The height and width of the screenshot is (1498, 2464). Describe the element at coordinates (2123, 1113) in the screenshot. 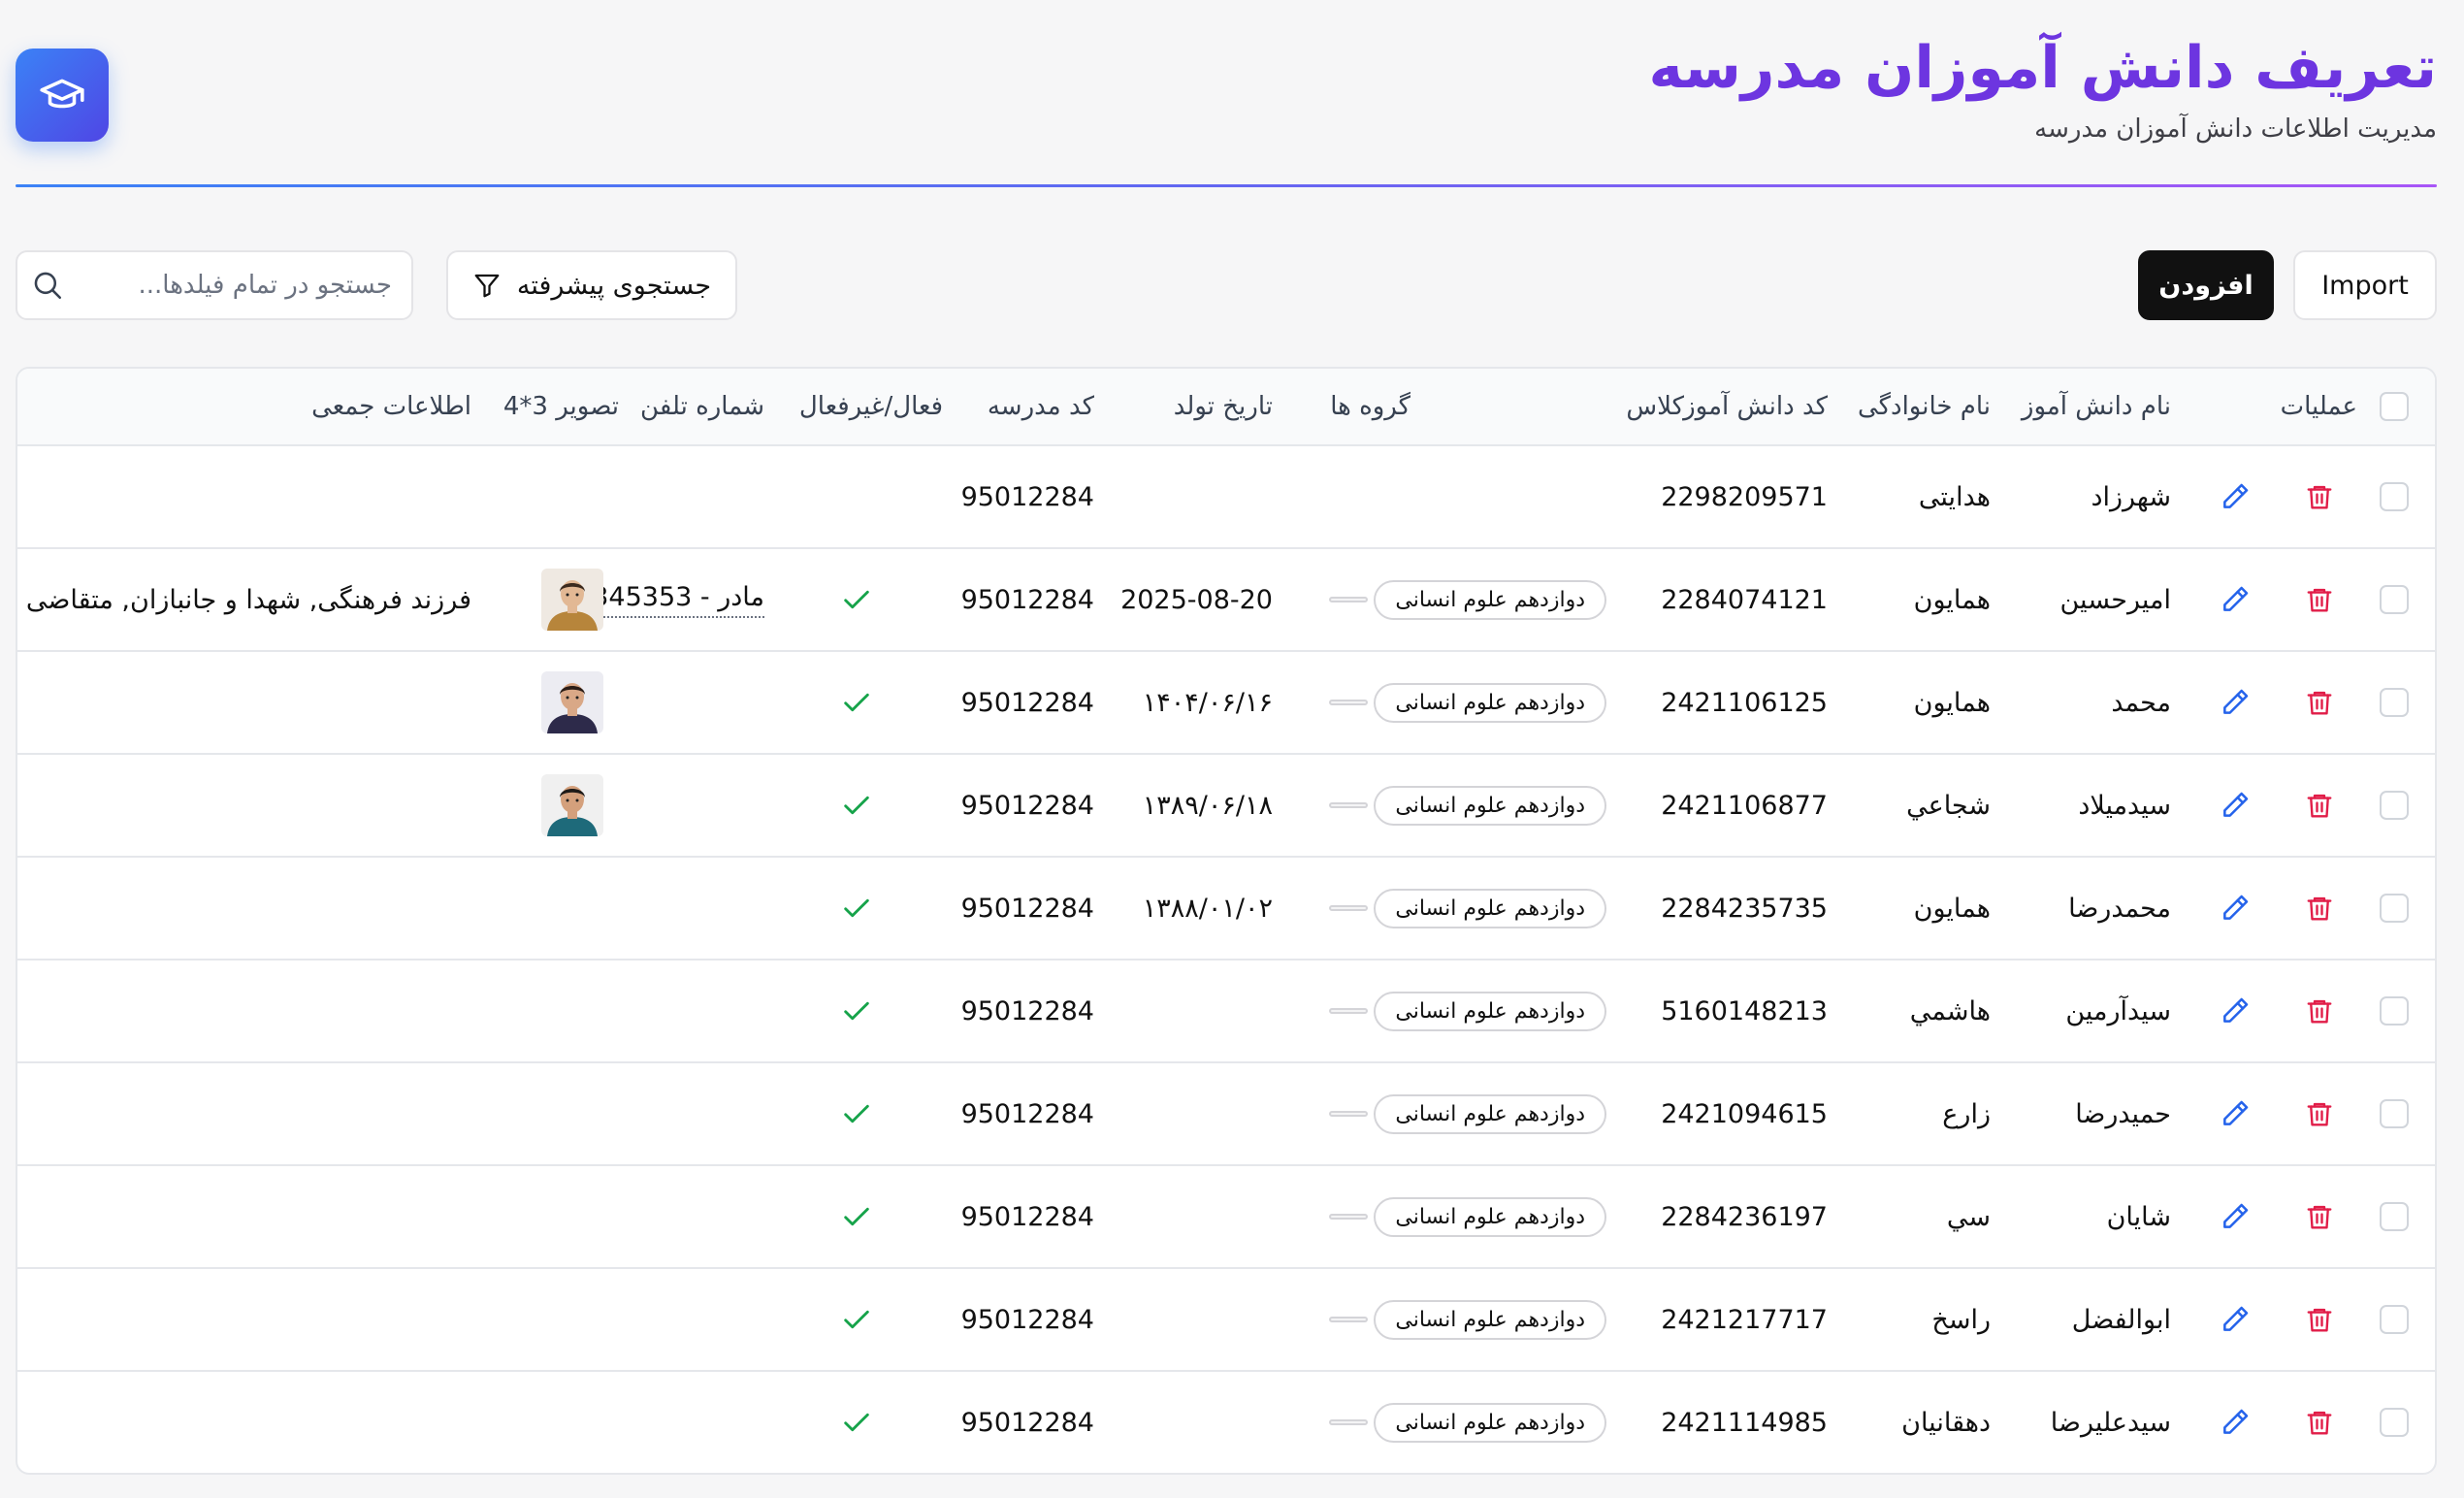

I see `first-name-cell: حمیدرضا` at that location.